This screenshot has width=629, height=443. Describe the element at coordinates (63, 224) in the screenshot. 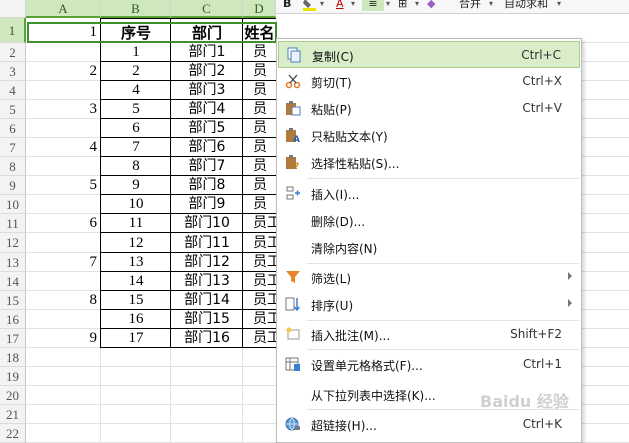

I see `cell-a11: 6` at that location.